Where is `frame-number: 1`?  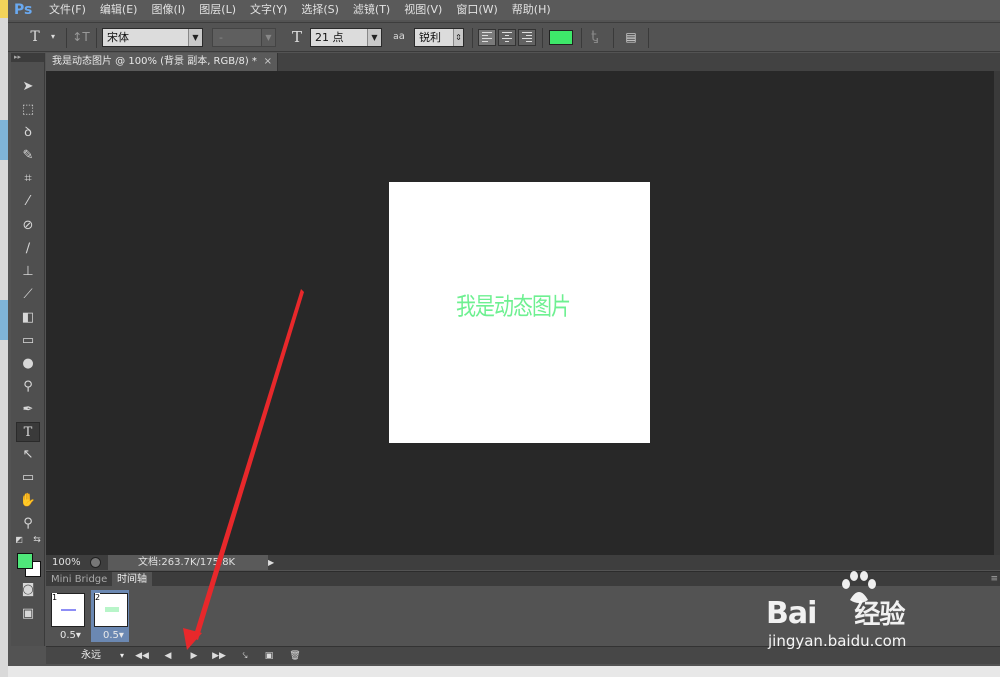
frame-number: 1 is located at coordinates (55, 597).